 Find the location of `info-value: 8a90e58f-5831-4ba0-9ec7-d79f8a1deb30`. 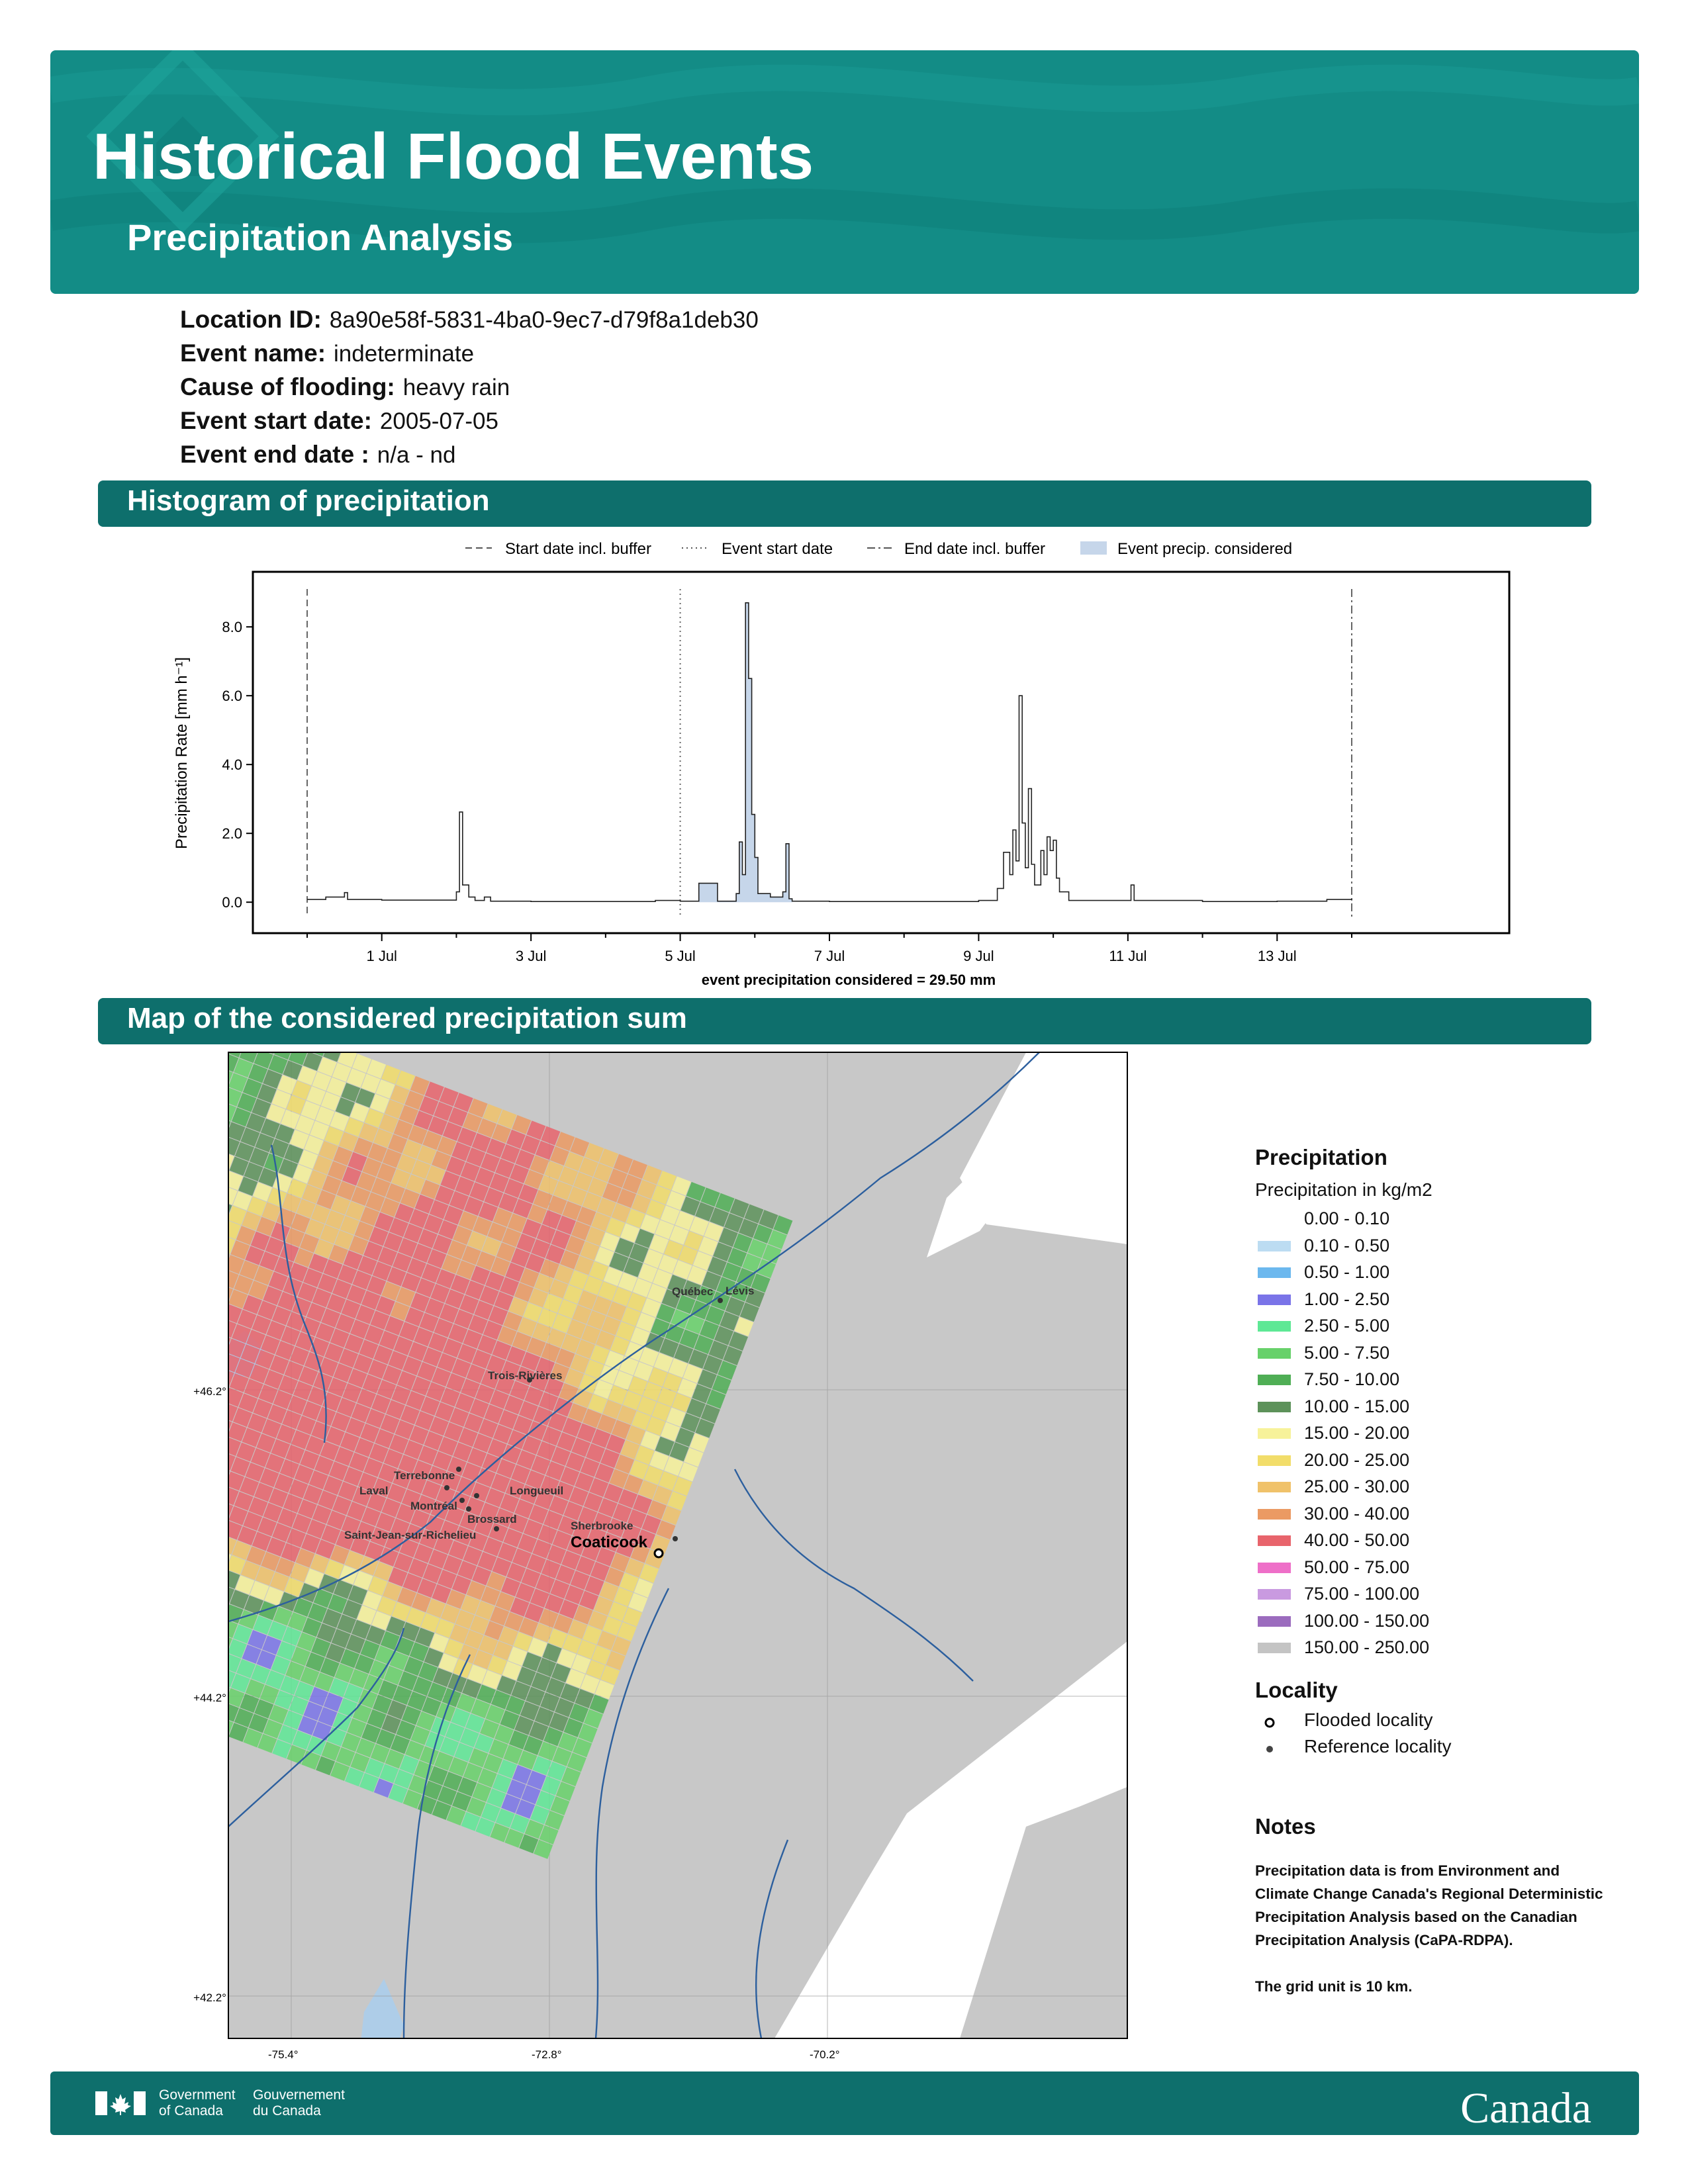

info-value: 8a90e58f-5831-4ba0-9ec7-d79f8a1deb30 is located at coordinates (544, 320).